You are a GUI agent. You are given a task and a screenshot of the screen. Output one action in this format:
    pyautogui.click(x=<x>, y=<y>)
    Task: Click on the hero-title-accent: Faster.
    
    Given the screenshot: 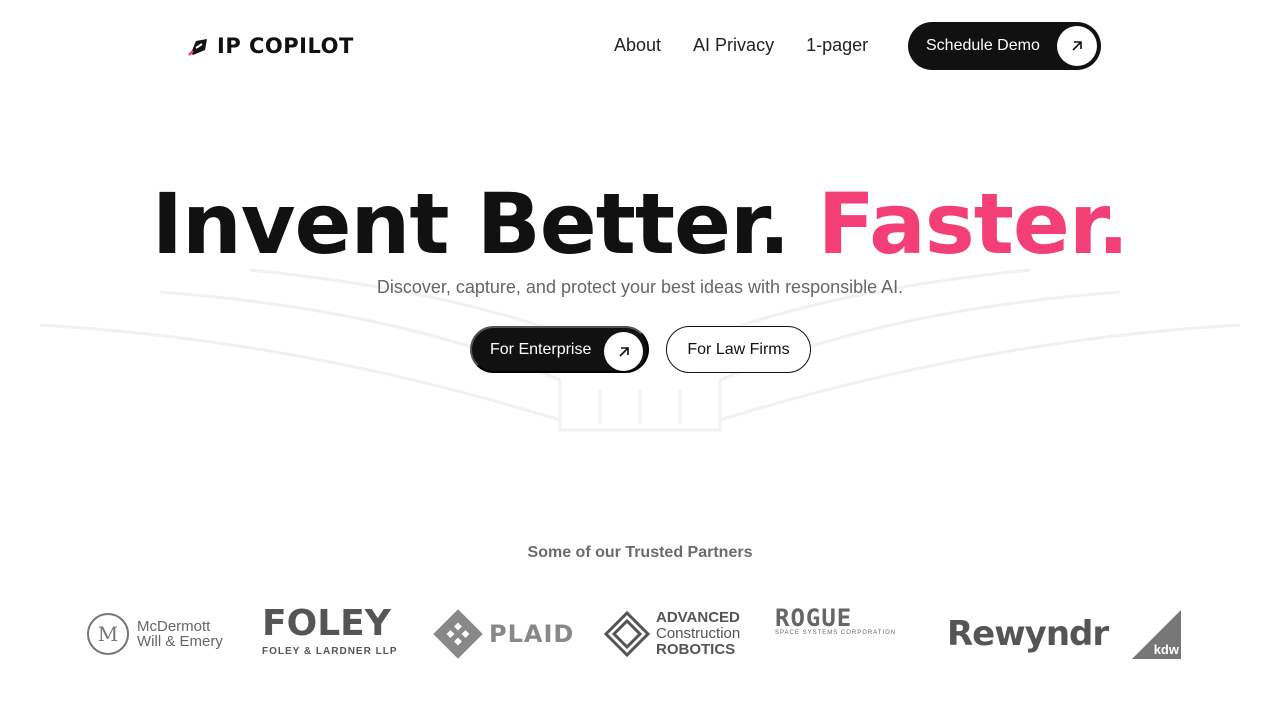 What is the action you would take?
    pyautogui.click(x=973, y=224)
    